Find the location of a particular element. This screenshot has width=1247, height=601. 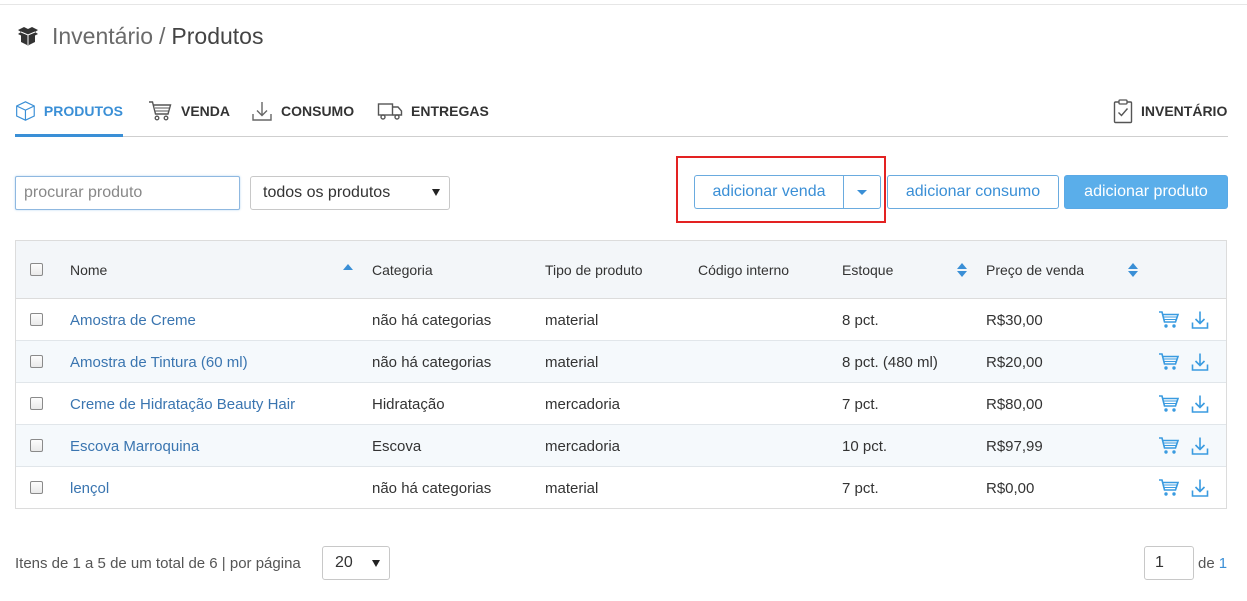

product-category: Hidratação is located at coordinates (408, 404).